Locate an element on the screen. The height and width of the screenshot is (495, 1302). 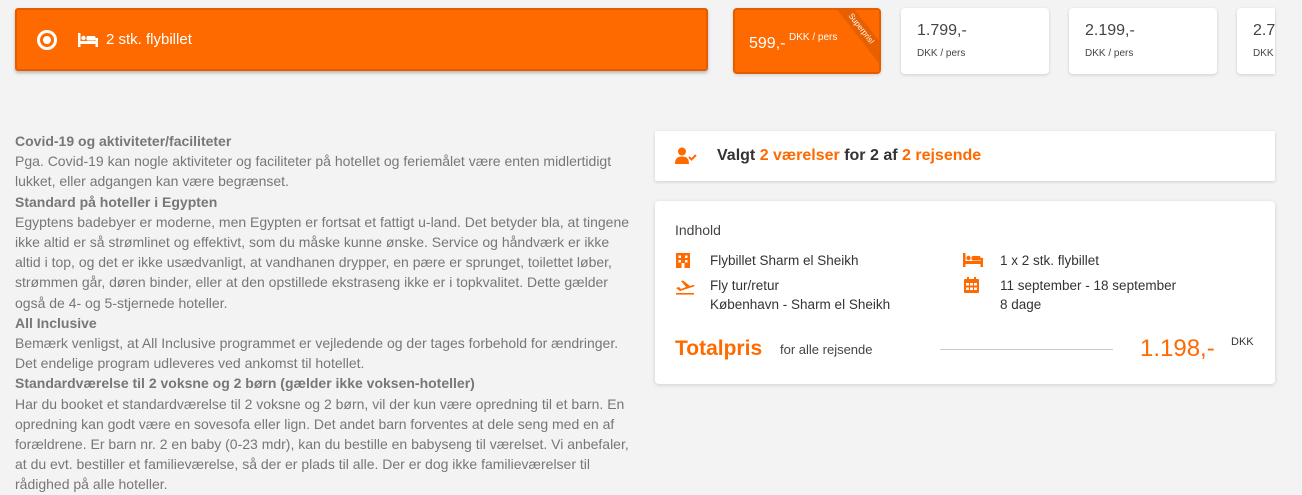
travel-dates: 11 september - 18 september is located at coordinates (1088, 285).